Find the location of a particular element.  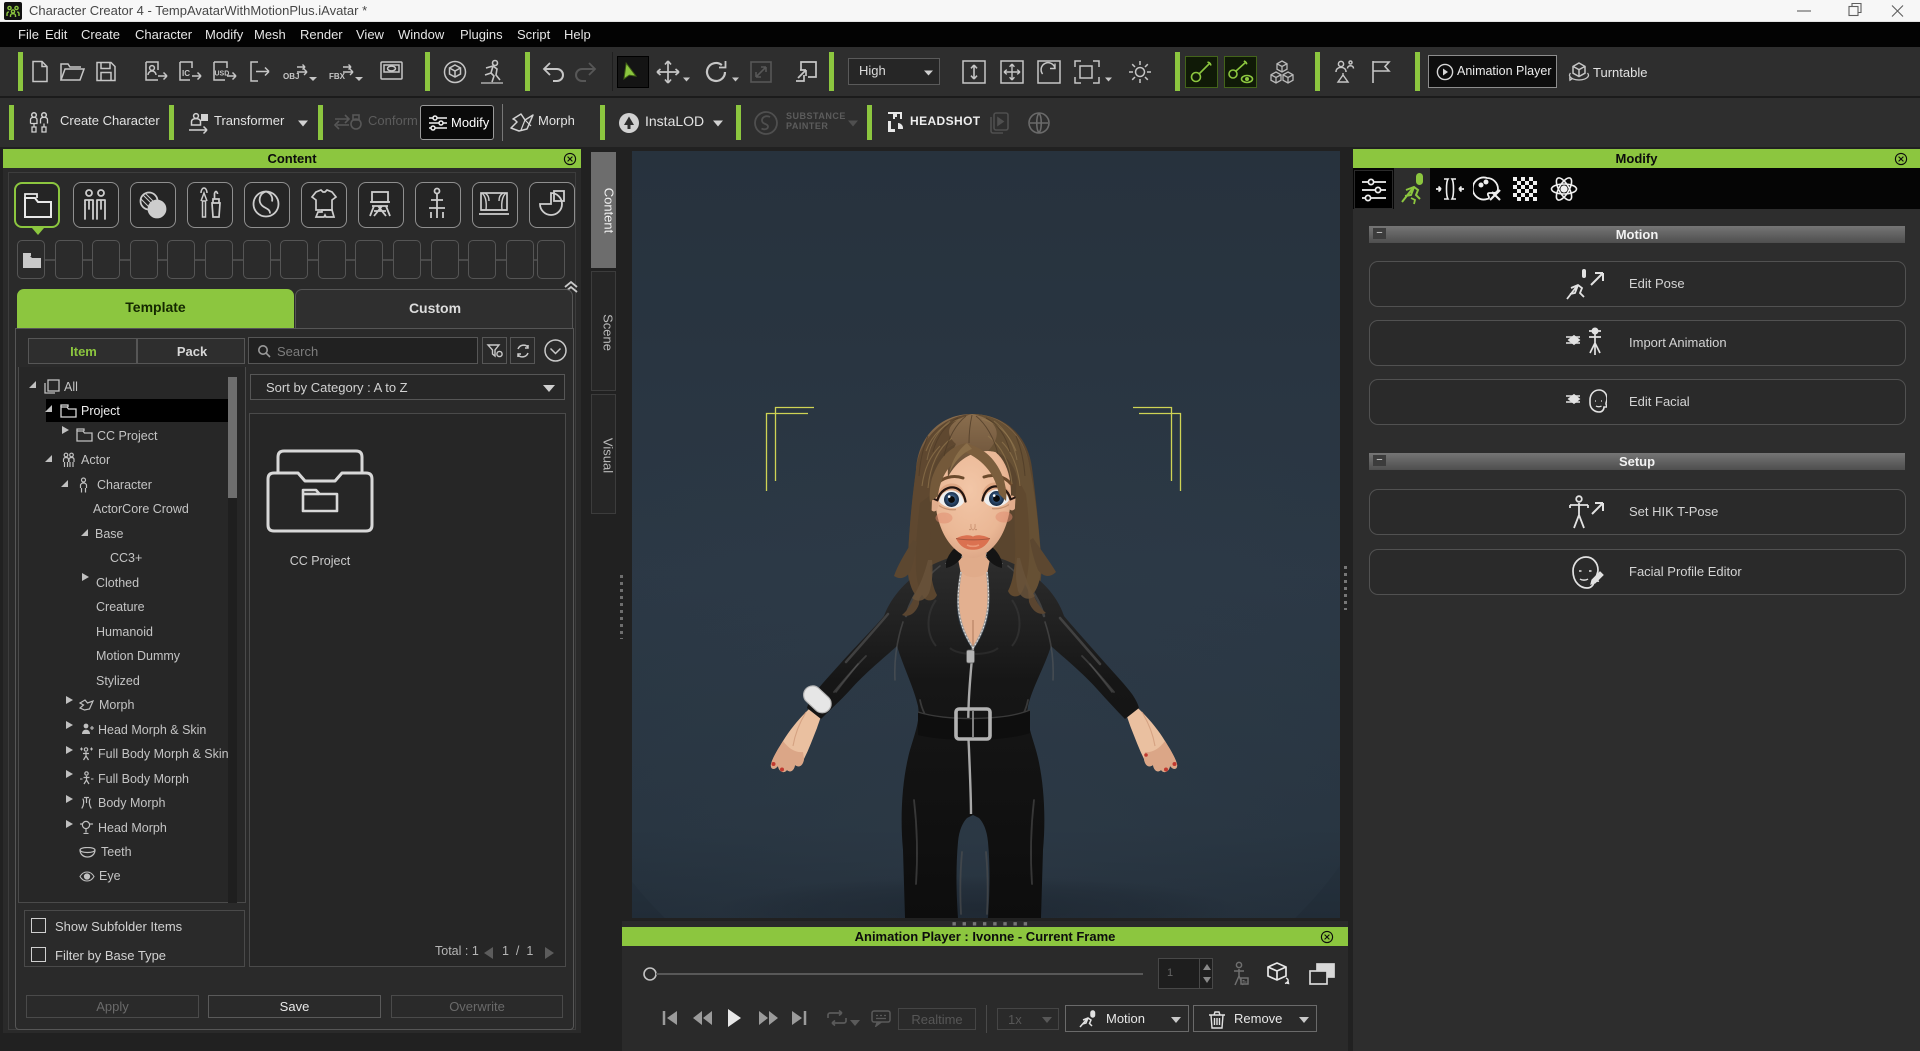

svg-text: USD is located at coordinates (222, 74).